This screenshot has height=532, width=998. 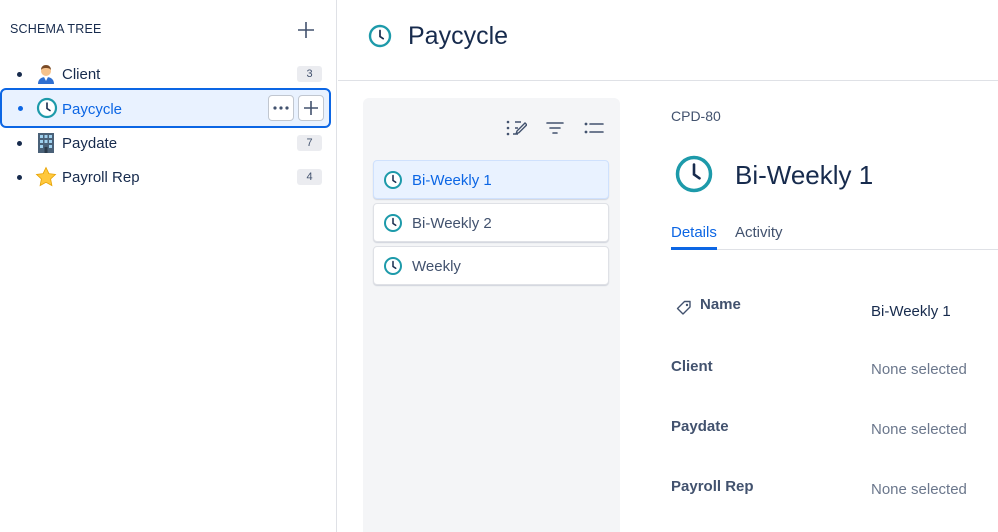 I want to click on tree-item-payroll-rep: Payroll Rep 4, so click(x=166, y=177).